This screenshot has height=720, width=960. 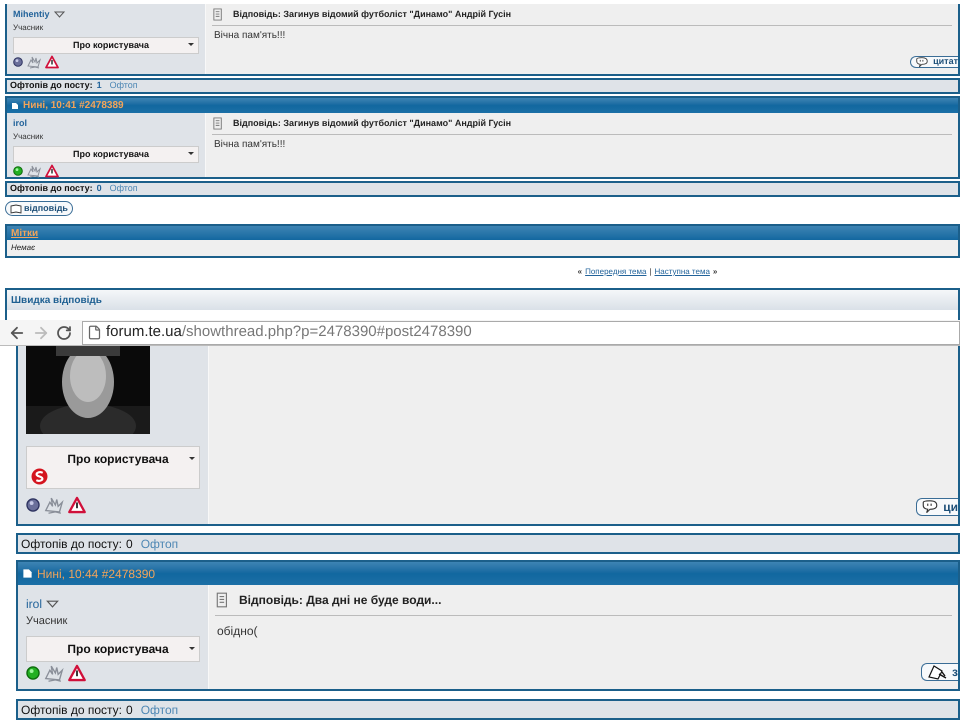 I want to click on next-thread-link: Наступна тема, so click(x=682, y=272).